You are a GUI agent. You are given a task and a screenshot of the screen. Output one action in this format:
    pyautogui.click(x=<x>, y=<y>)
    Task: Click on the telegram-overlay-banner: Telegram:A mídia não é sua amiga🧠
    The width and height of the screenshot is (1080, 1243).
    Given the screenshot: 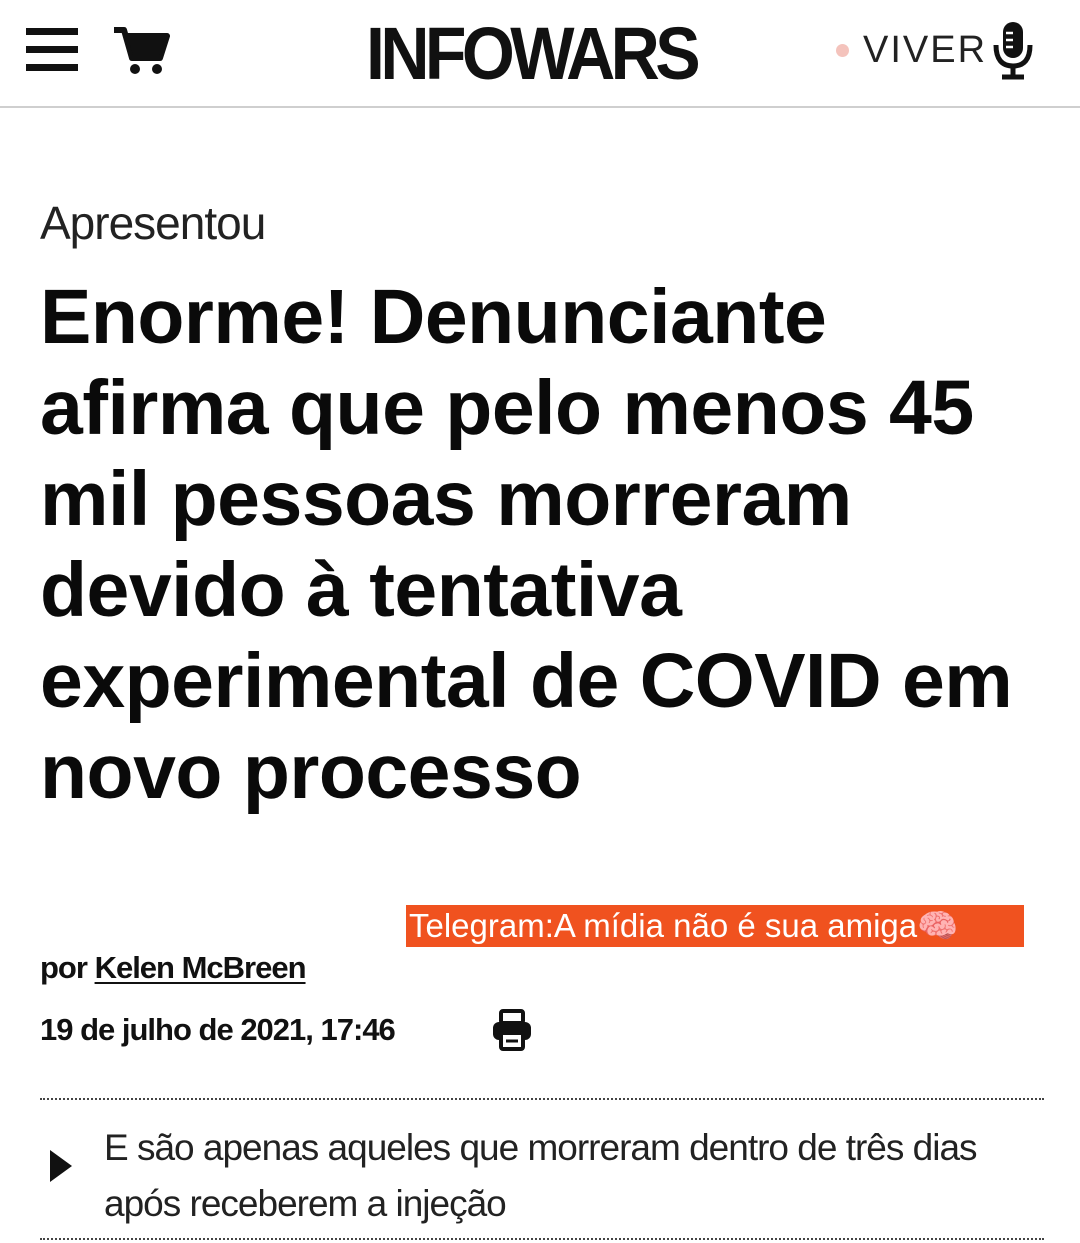 What is the action you would take?
    pyautogui.click(x=715, y=926)
    